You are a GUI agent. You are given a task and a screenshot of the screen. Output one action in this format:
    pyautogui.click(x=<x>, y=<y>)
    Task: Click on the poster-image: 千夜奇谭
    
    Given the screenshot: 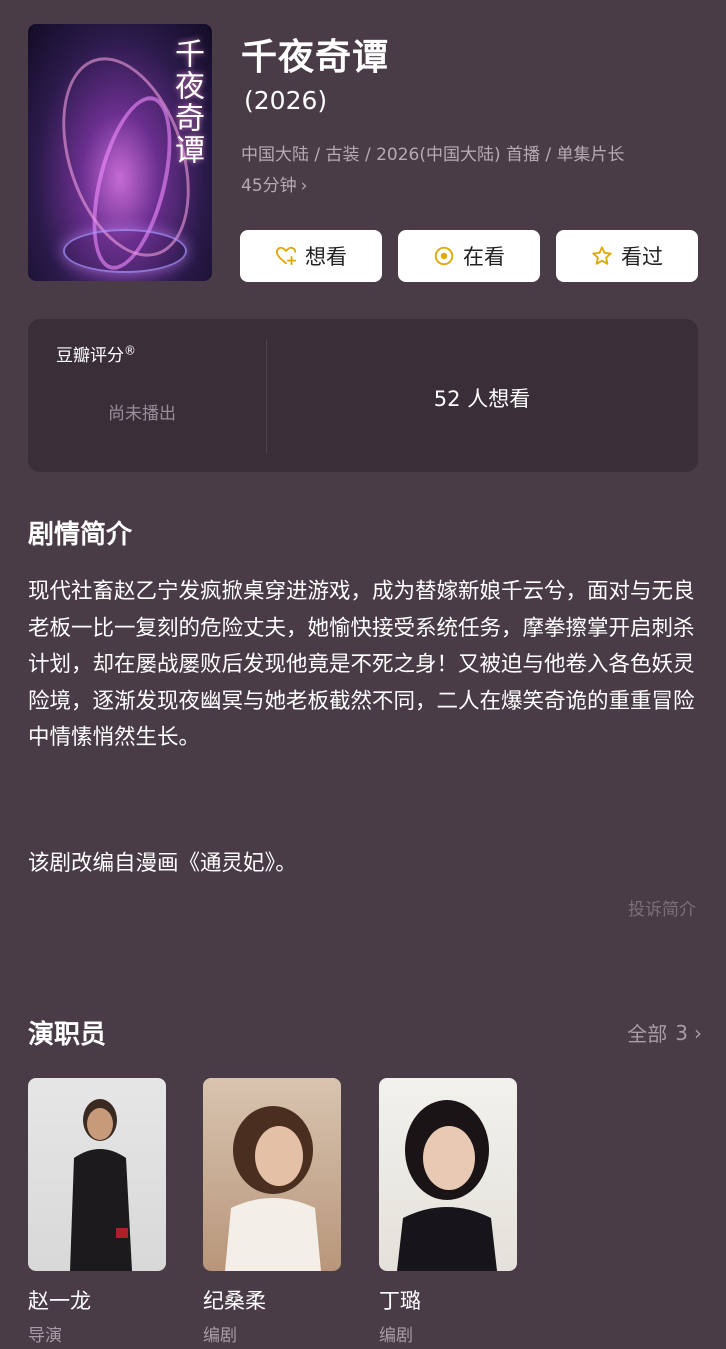 What is the action you would take?
    pyautogui.click(x=120, y=152)
    